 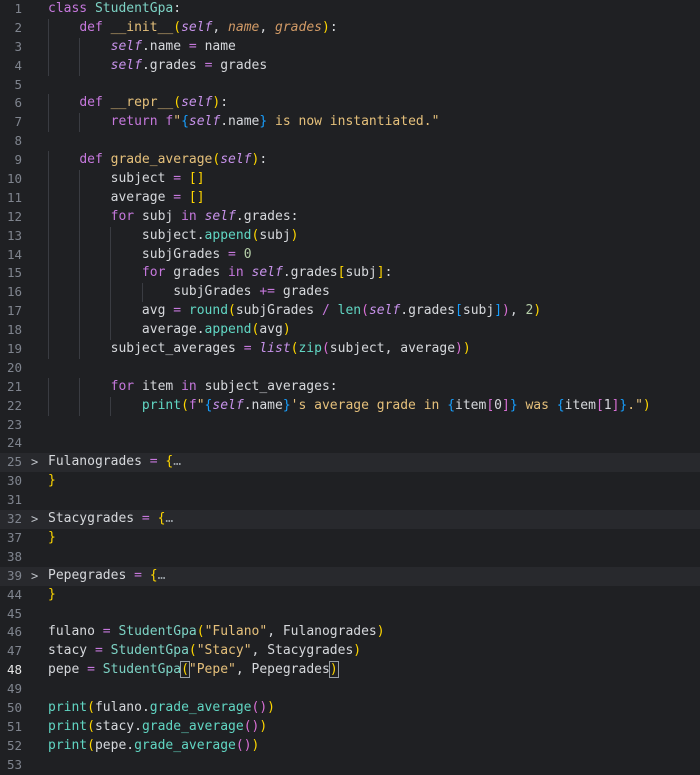 I want to click on code-line: 4 self.grades = grades, so click(x=350, y=66).